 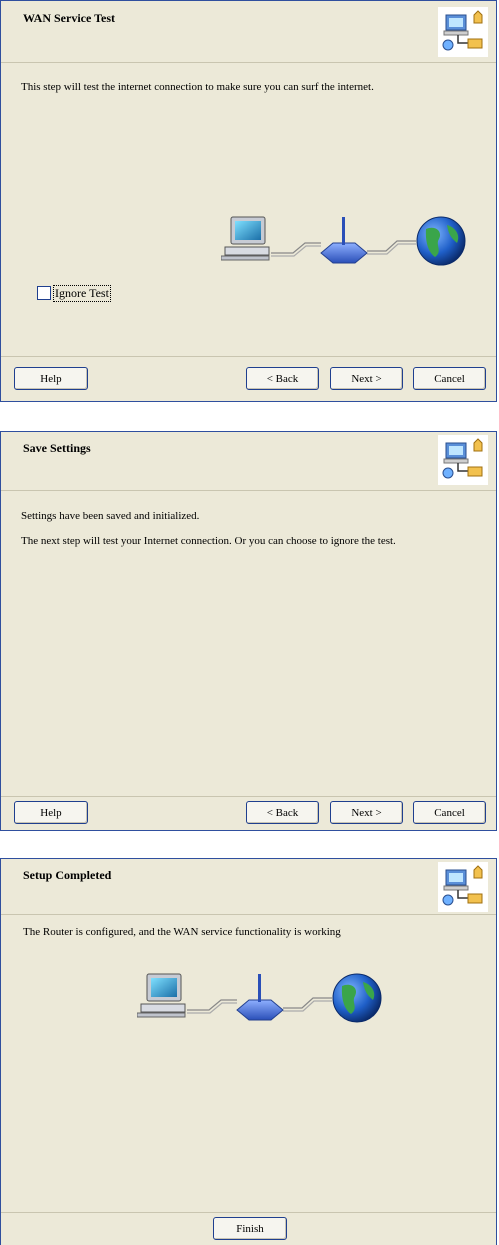 I want to click on dialog-header: WAN Service Test, so click(x=248, y=32).